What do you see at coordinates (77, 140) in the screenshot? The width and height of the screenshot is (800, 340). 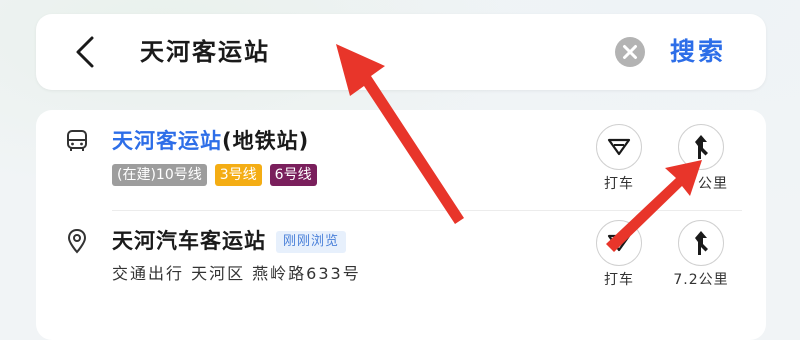 I see `bus-icon` at bounding box center [77, 140].